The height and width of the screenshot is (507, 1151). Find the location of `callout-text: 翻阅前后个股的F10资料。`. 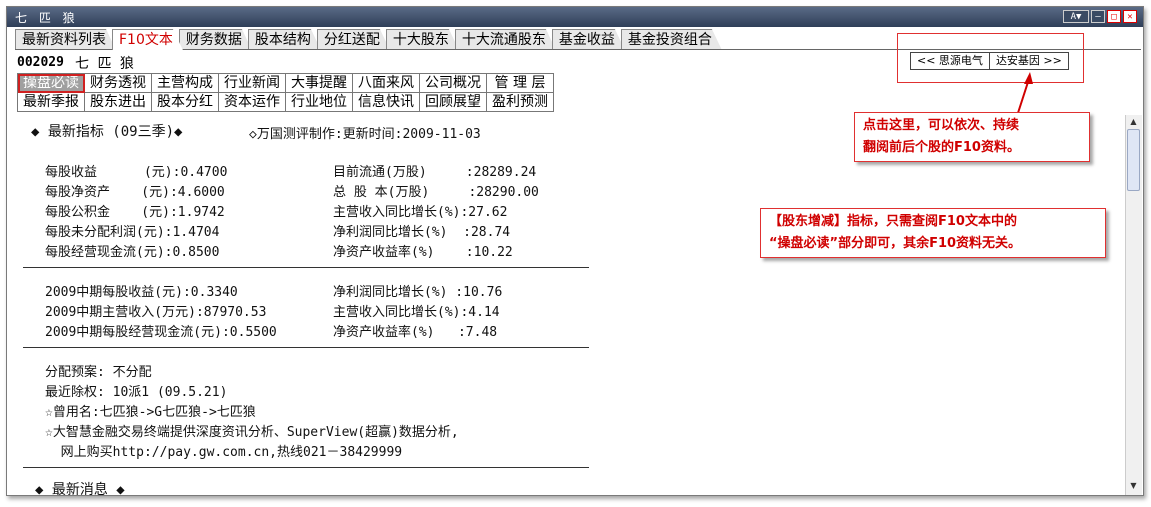

callout-text: 翻阅前后个股的F10资料。 is located at coordinates (941, 147).